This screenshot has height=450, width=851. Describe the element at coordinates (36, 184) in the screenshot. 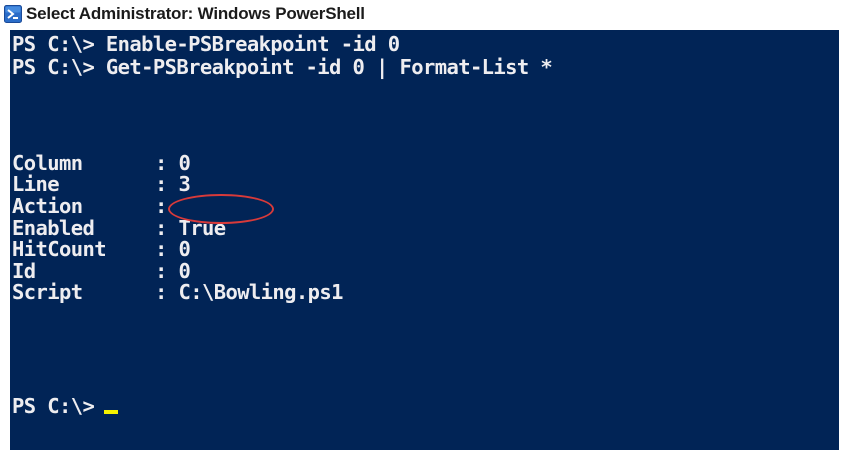

I see `property-name: Line` at that location.